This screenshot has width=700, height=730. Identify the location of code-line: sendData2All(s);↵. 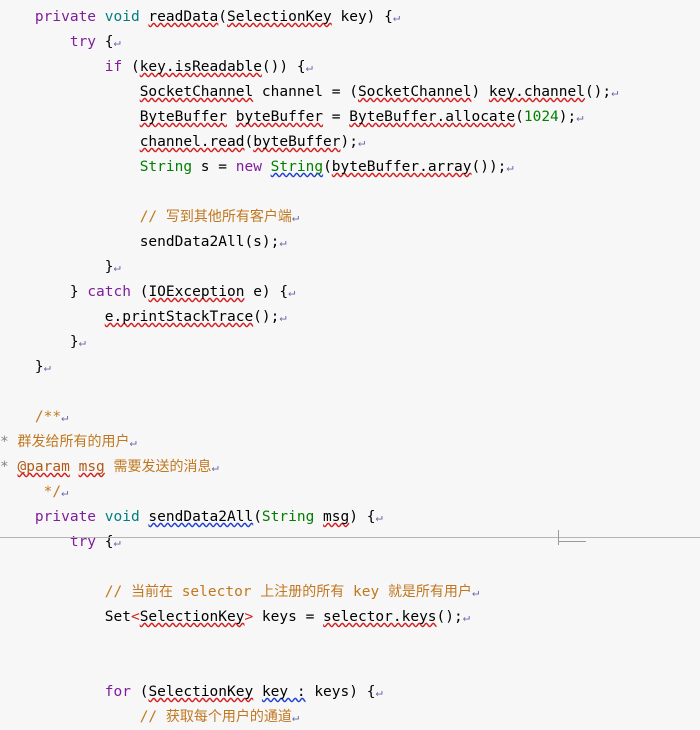
(350, 242).